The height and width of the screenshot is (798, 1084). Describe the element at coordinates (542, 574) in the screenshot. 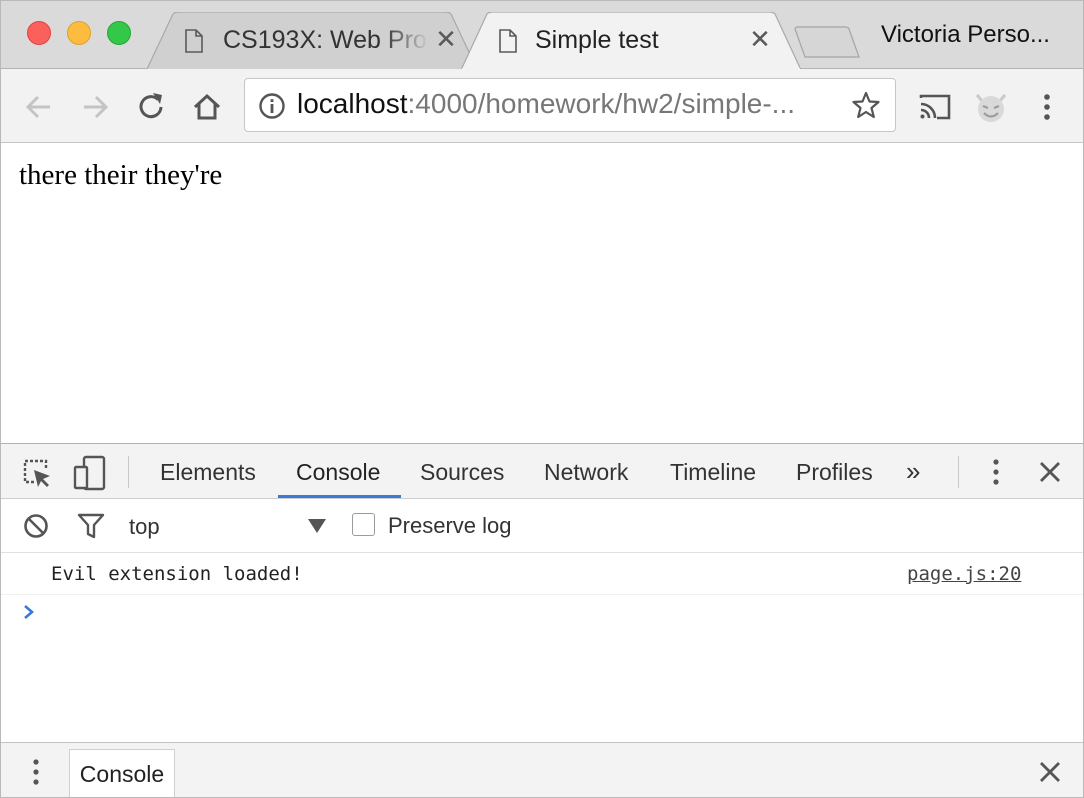

I see `console-message: Evil extension loaded! page.js:20` at that location.